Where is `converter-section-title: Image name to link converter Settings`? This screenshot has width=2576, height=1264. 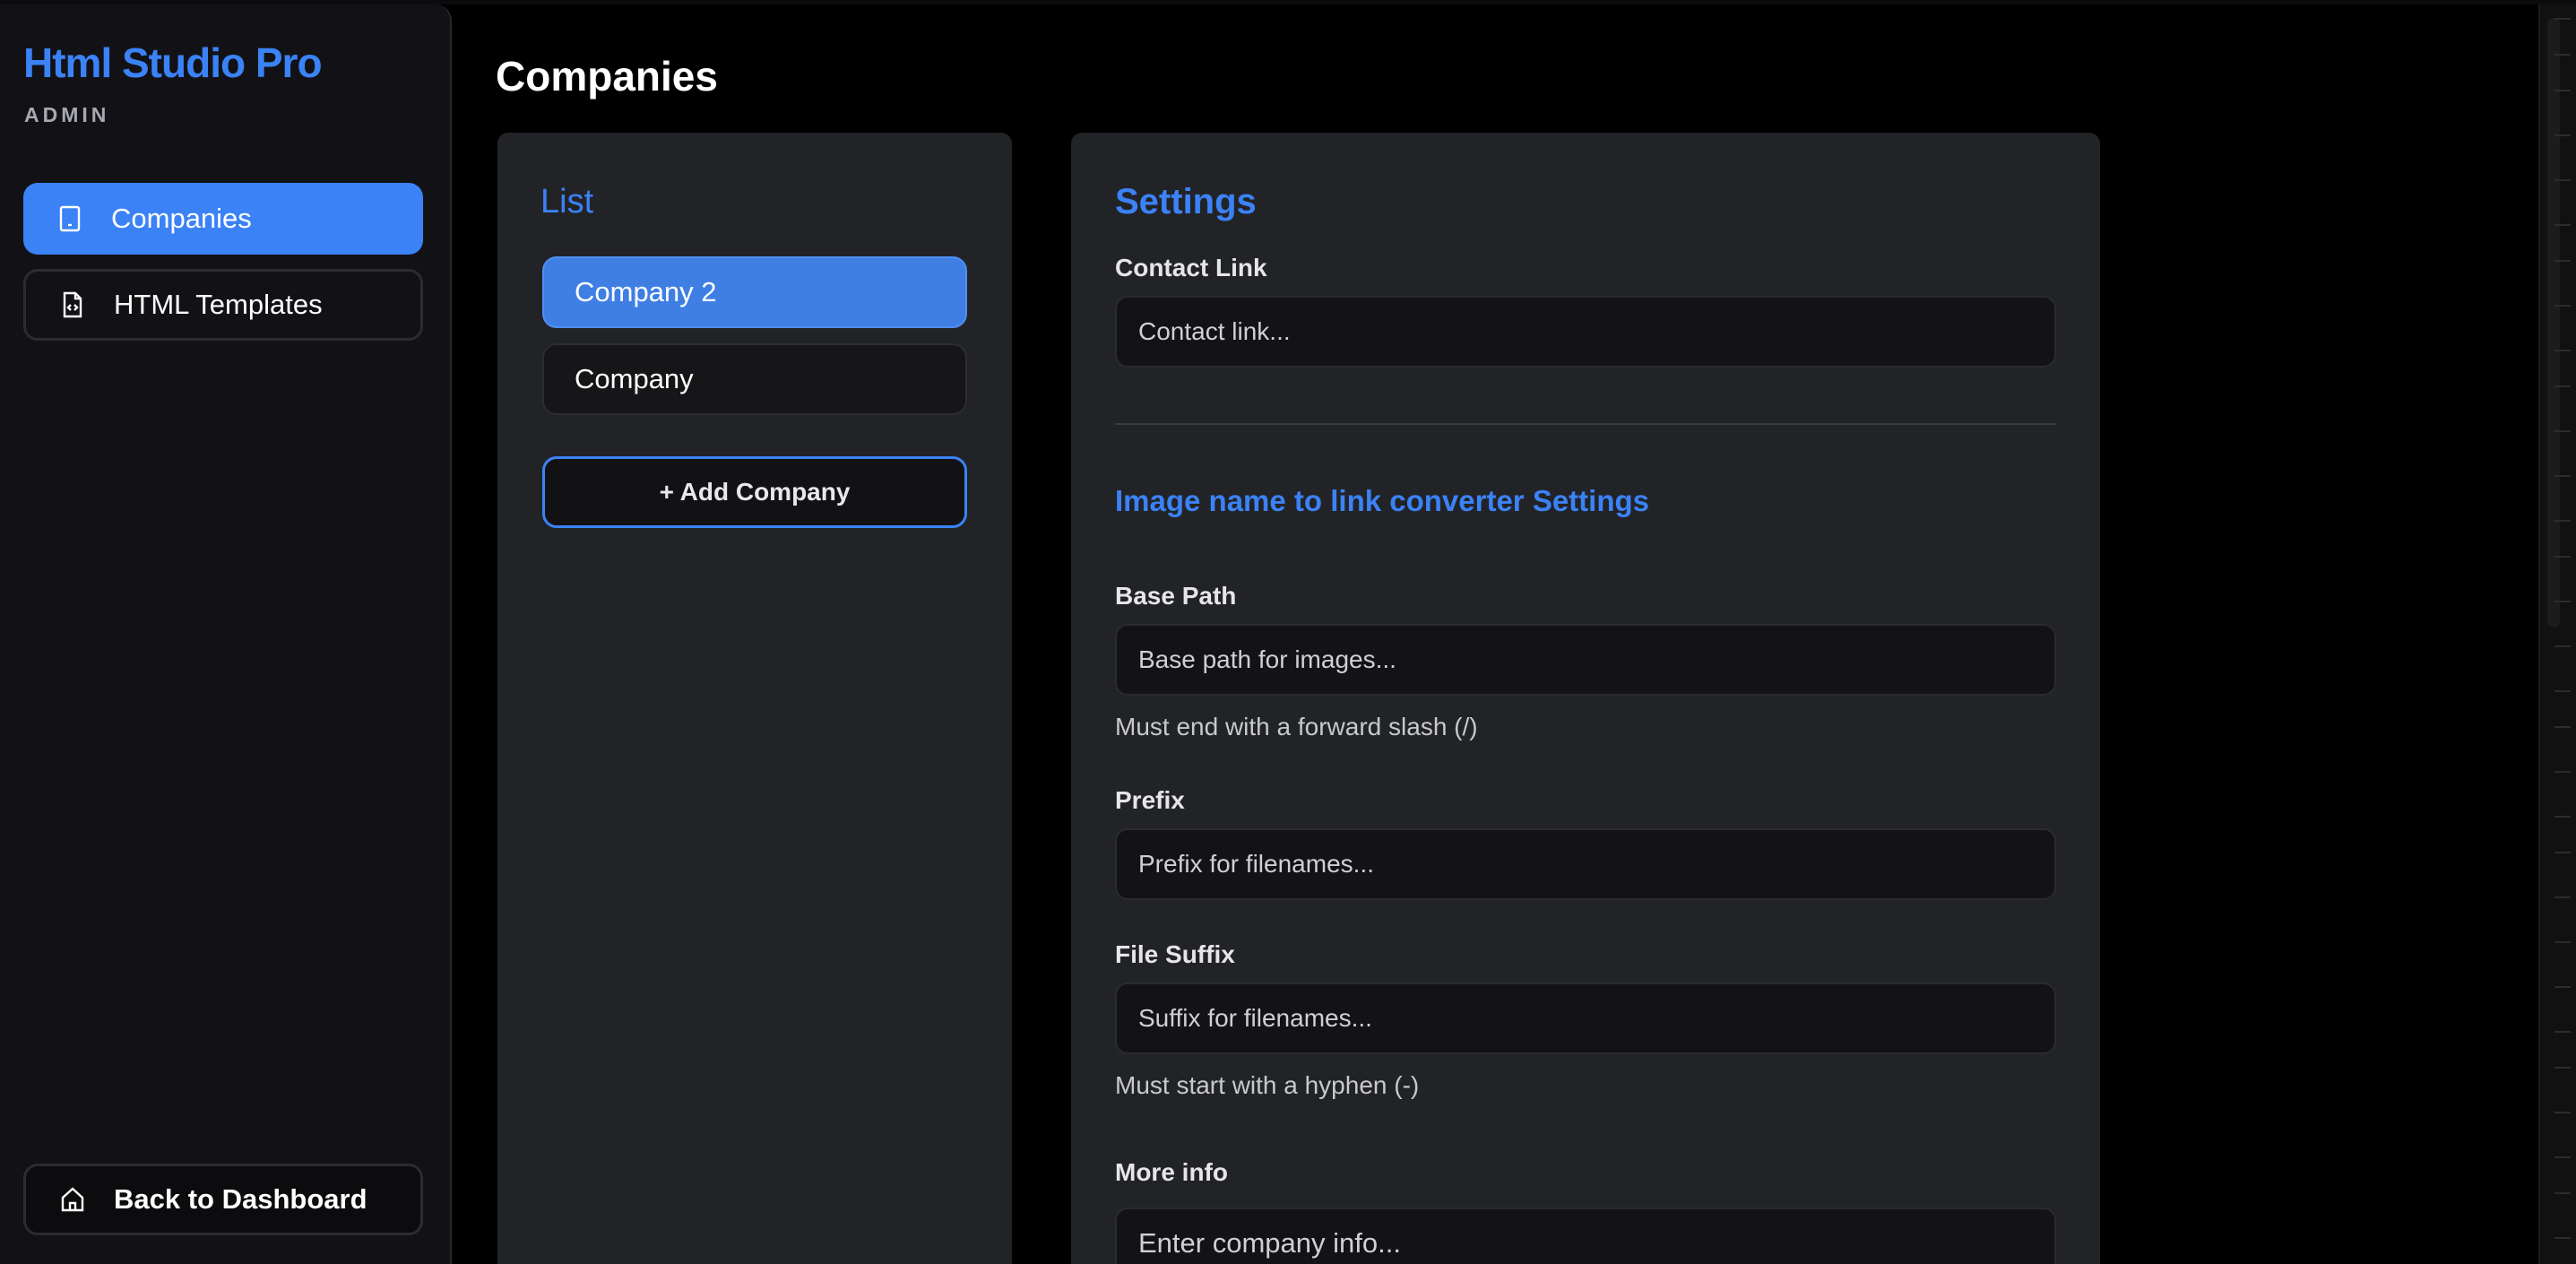 converter-section-title: Image name to link converter Settings is located at coordinates (1382, 500).